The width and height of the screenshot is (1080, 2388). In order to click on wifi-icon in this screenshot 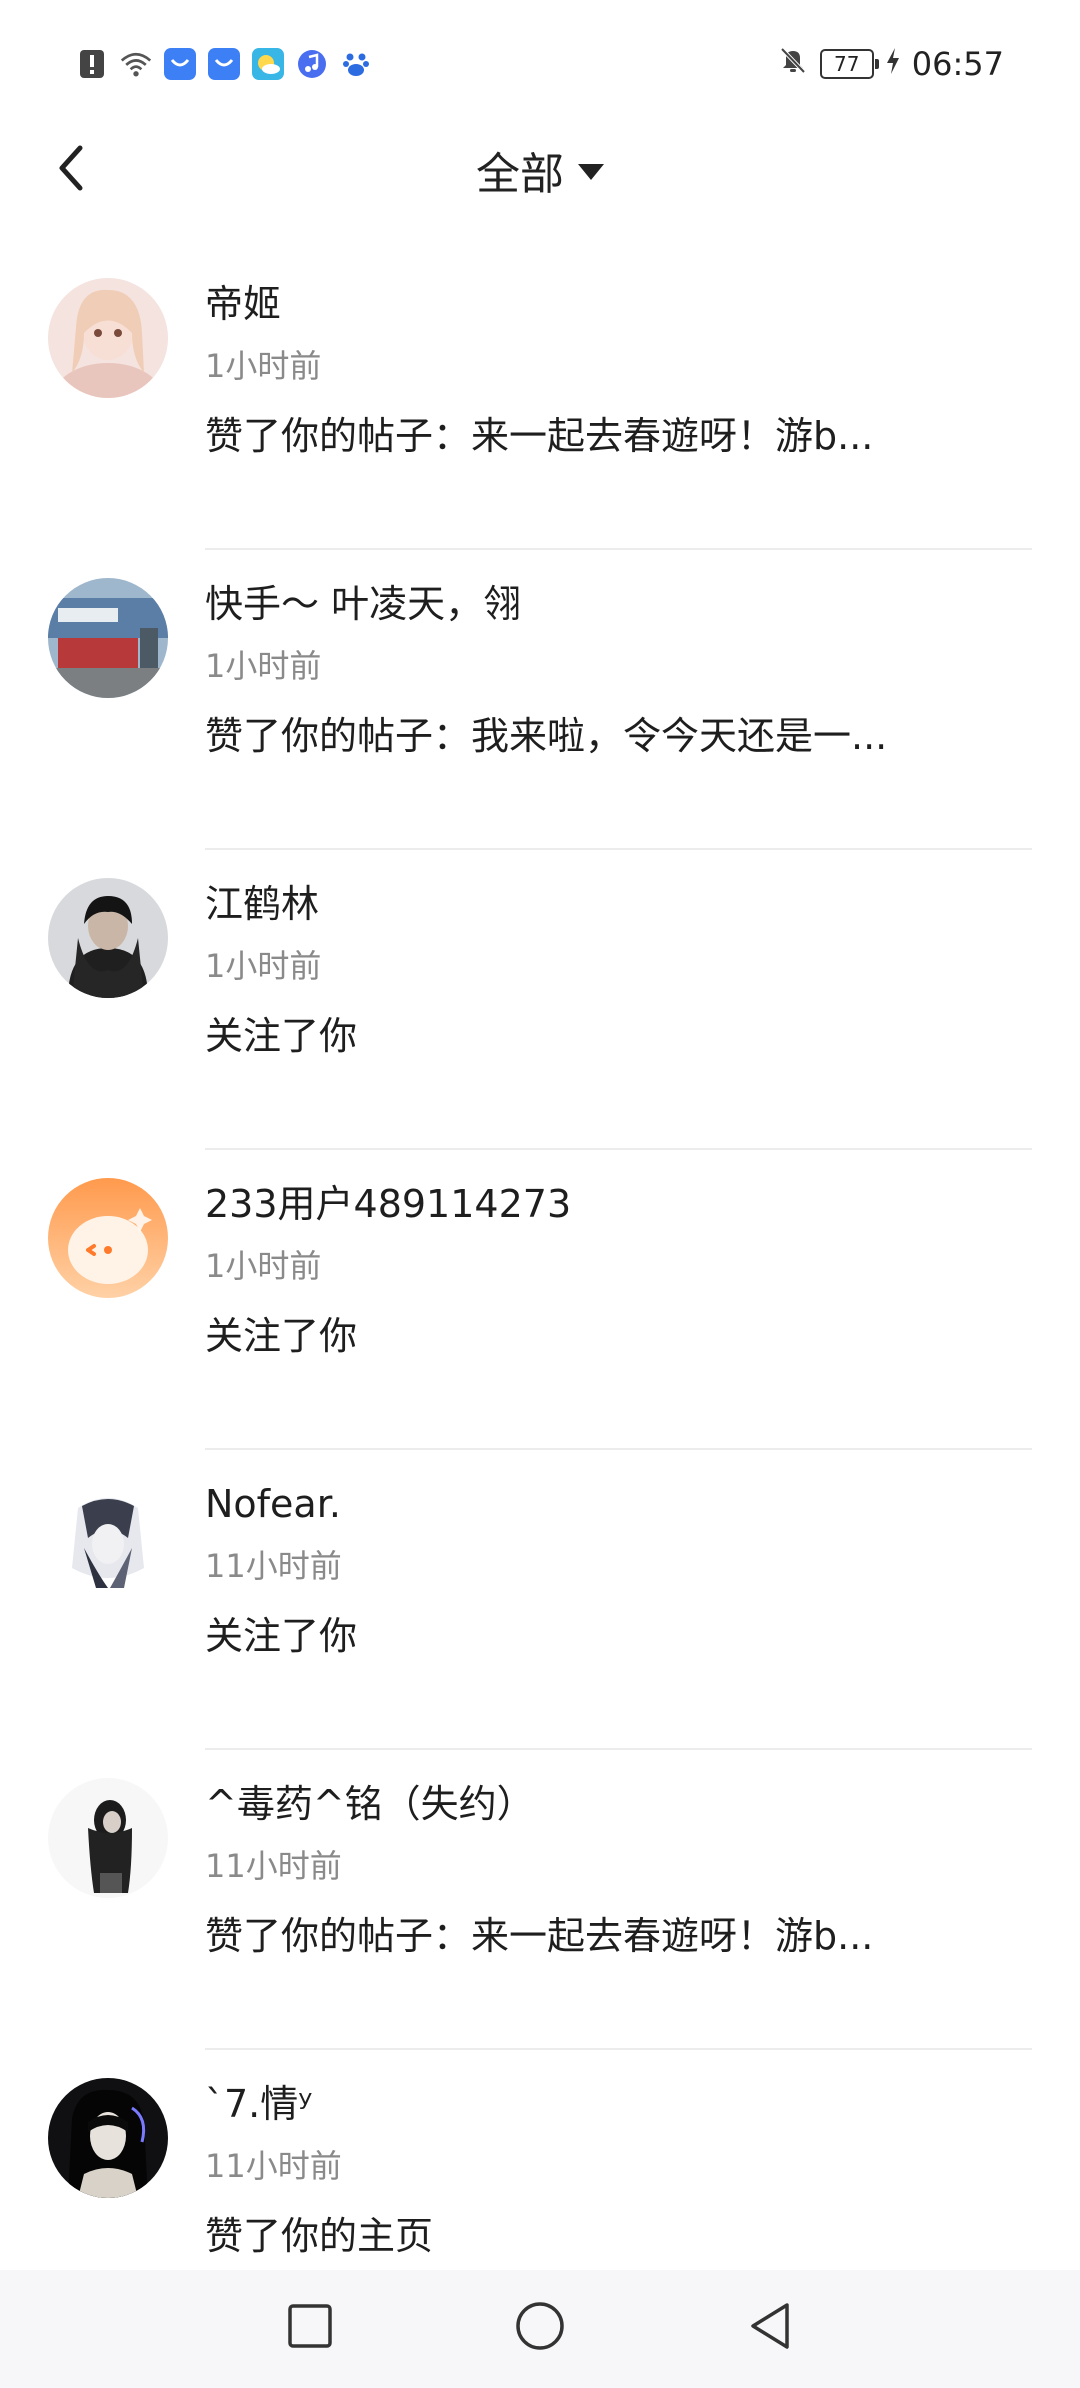, I will do `click(136, 64)`.